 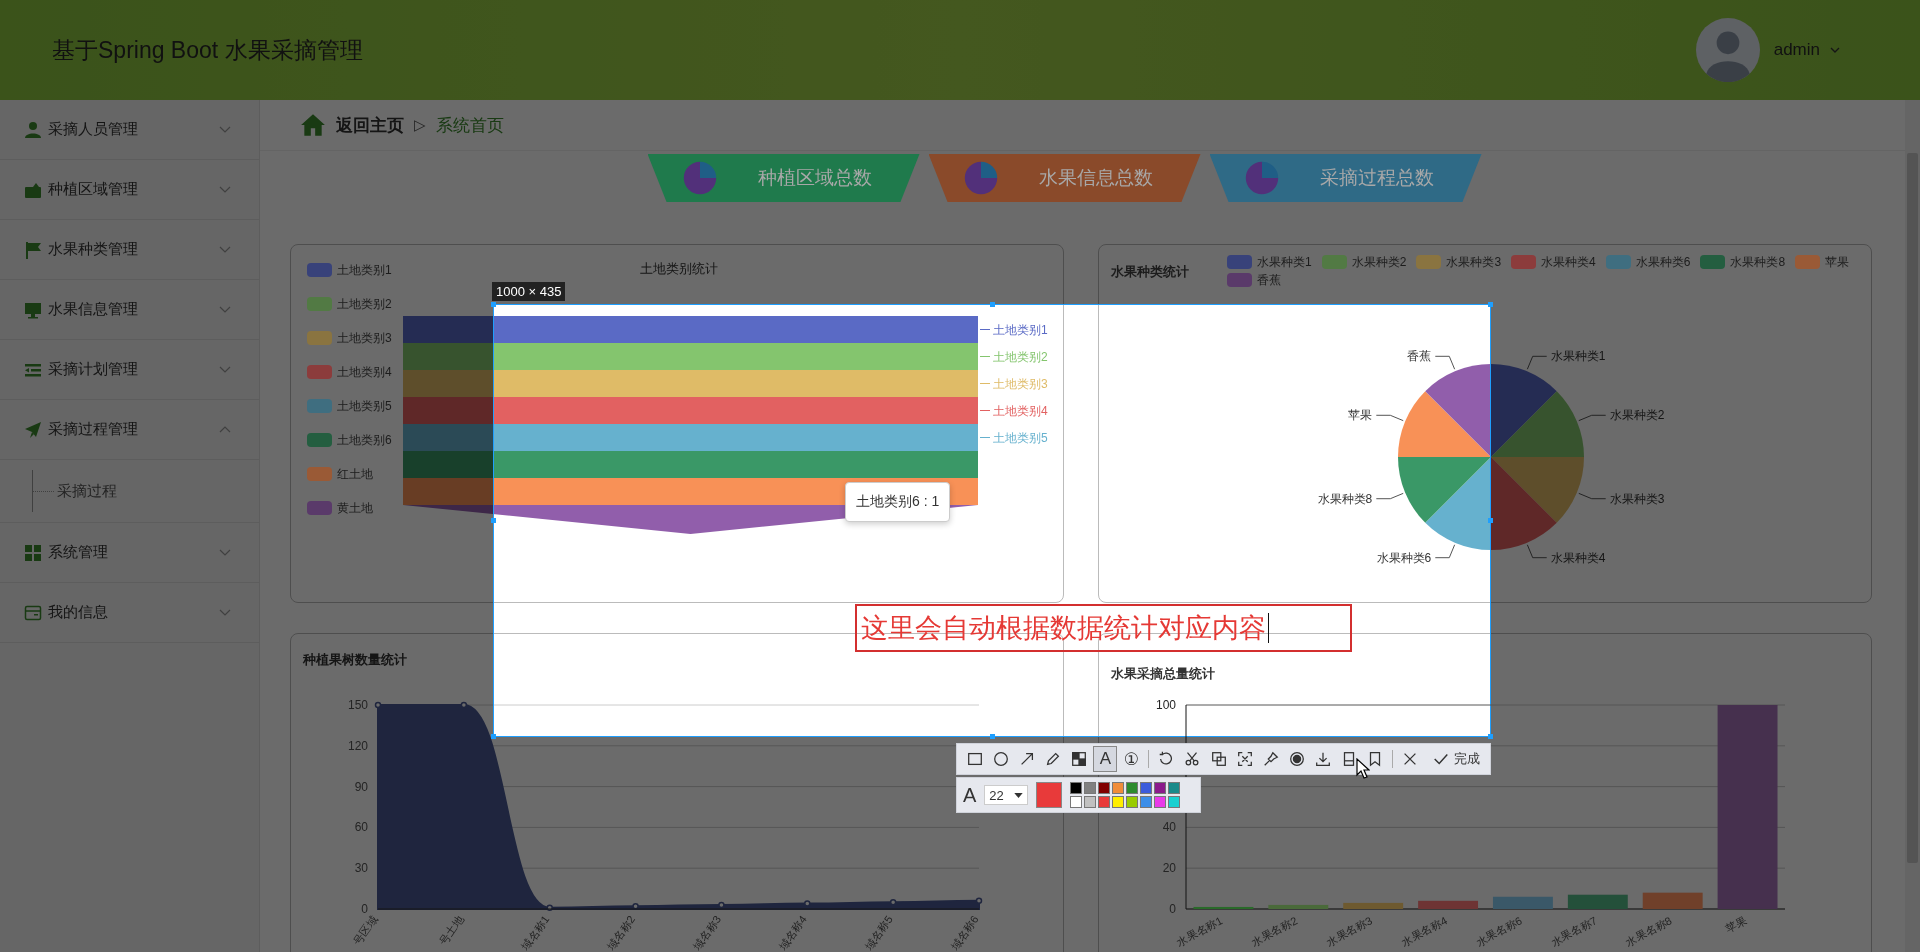 I want to click on axis-tick-label: 120, so click(x=357, y=745).